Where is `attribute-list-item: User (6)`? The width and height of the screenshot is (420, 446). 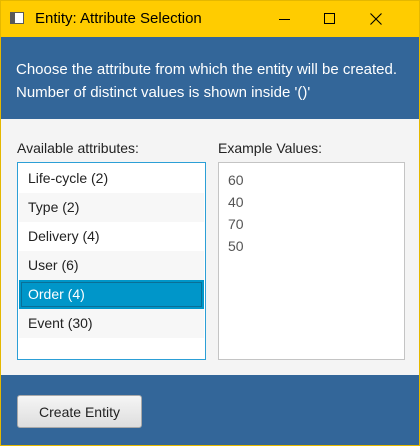
attribute-list-item: User (6) is located at coordinates (111, 265).